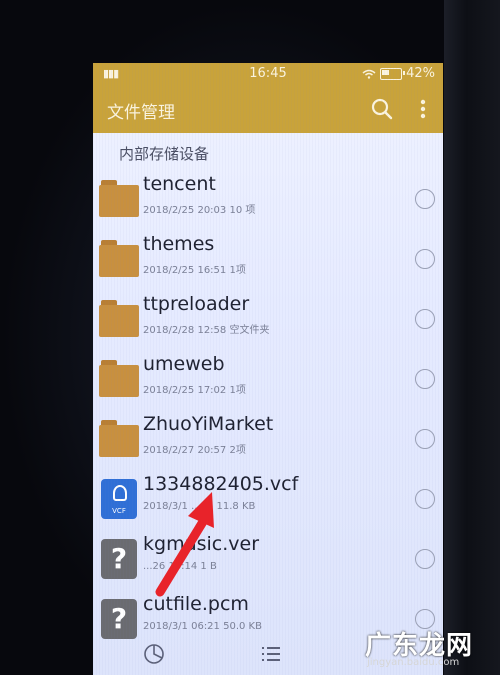 The image size is (500, 675). What do you see at coordinates (268, 441) in the screenshot?
I see `file-row: ZhuoYiMarket 2018/2/27 20:57 2项` at bounding box center [268, 441].